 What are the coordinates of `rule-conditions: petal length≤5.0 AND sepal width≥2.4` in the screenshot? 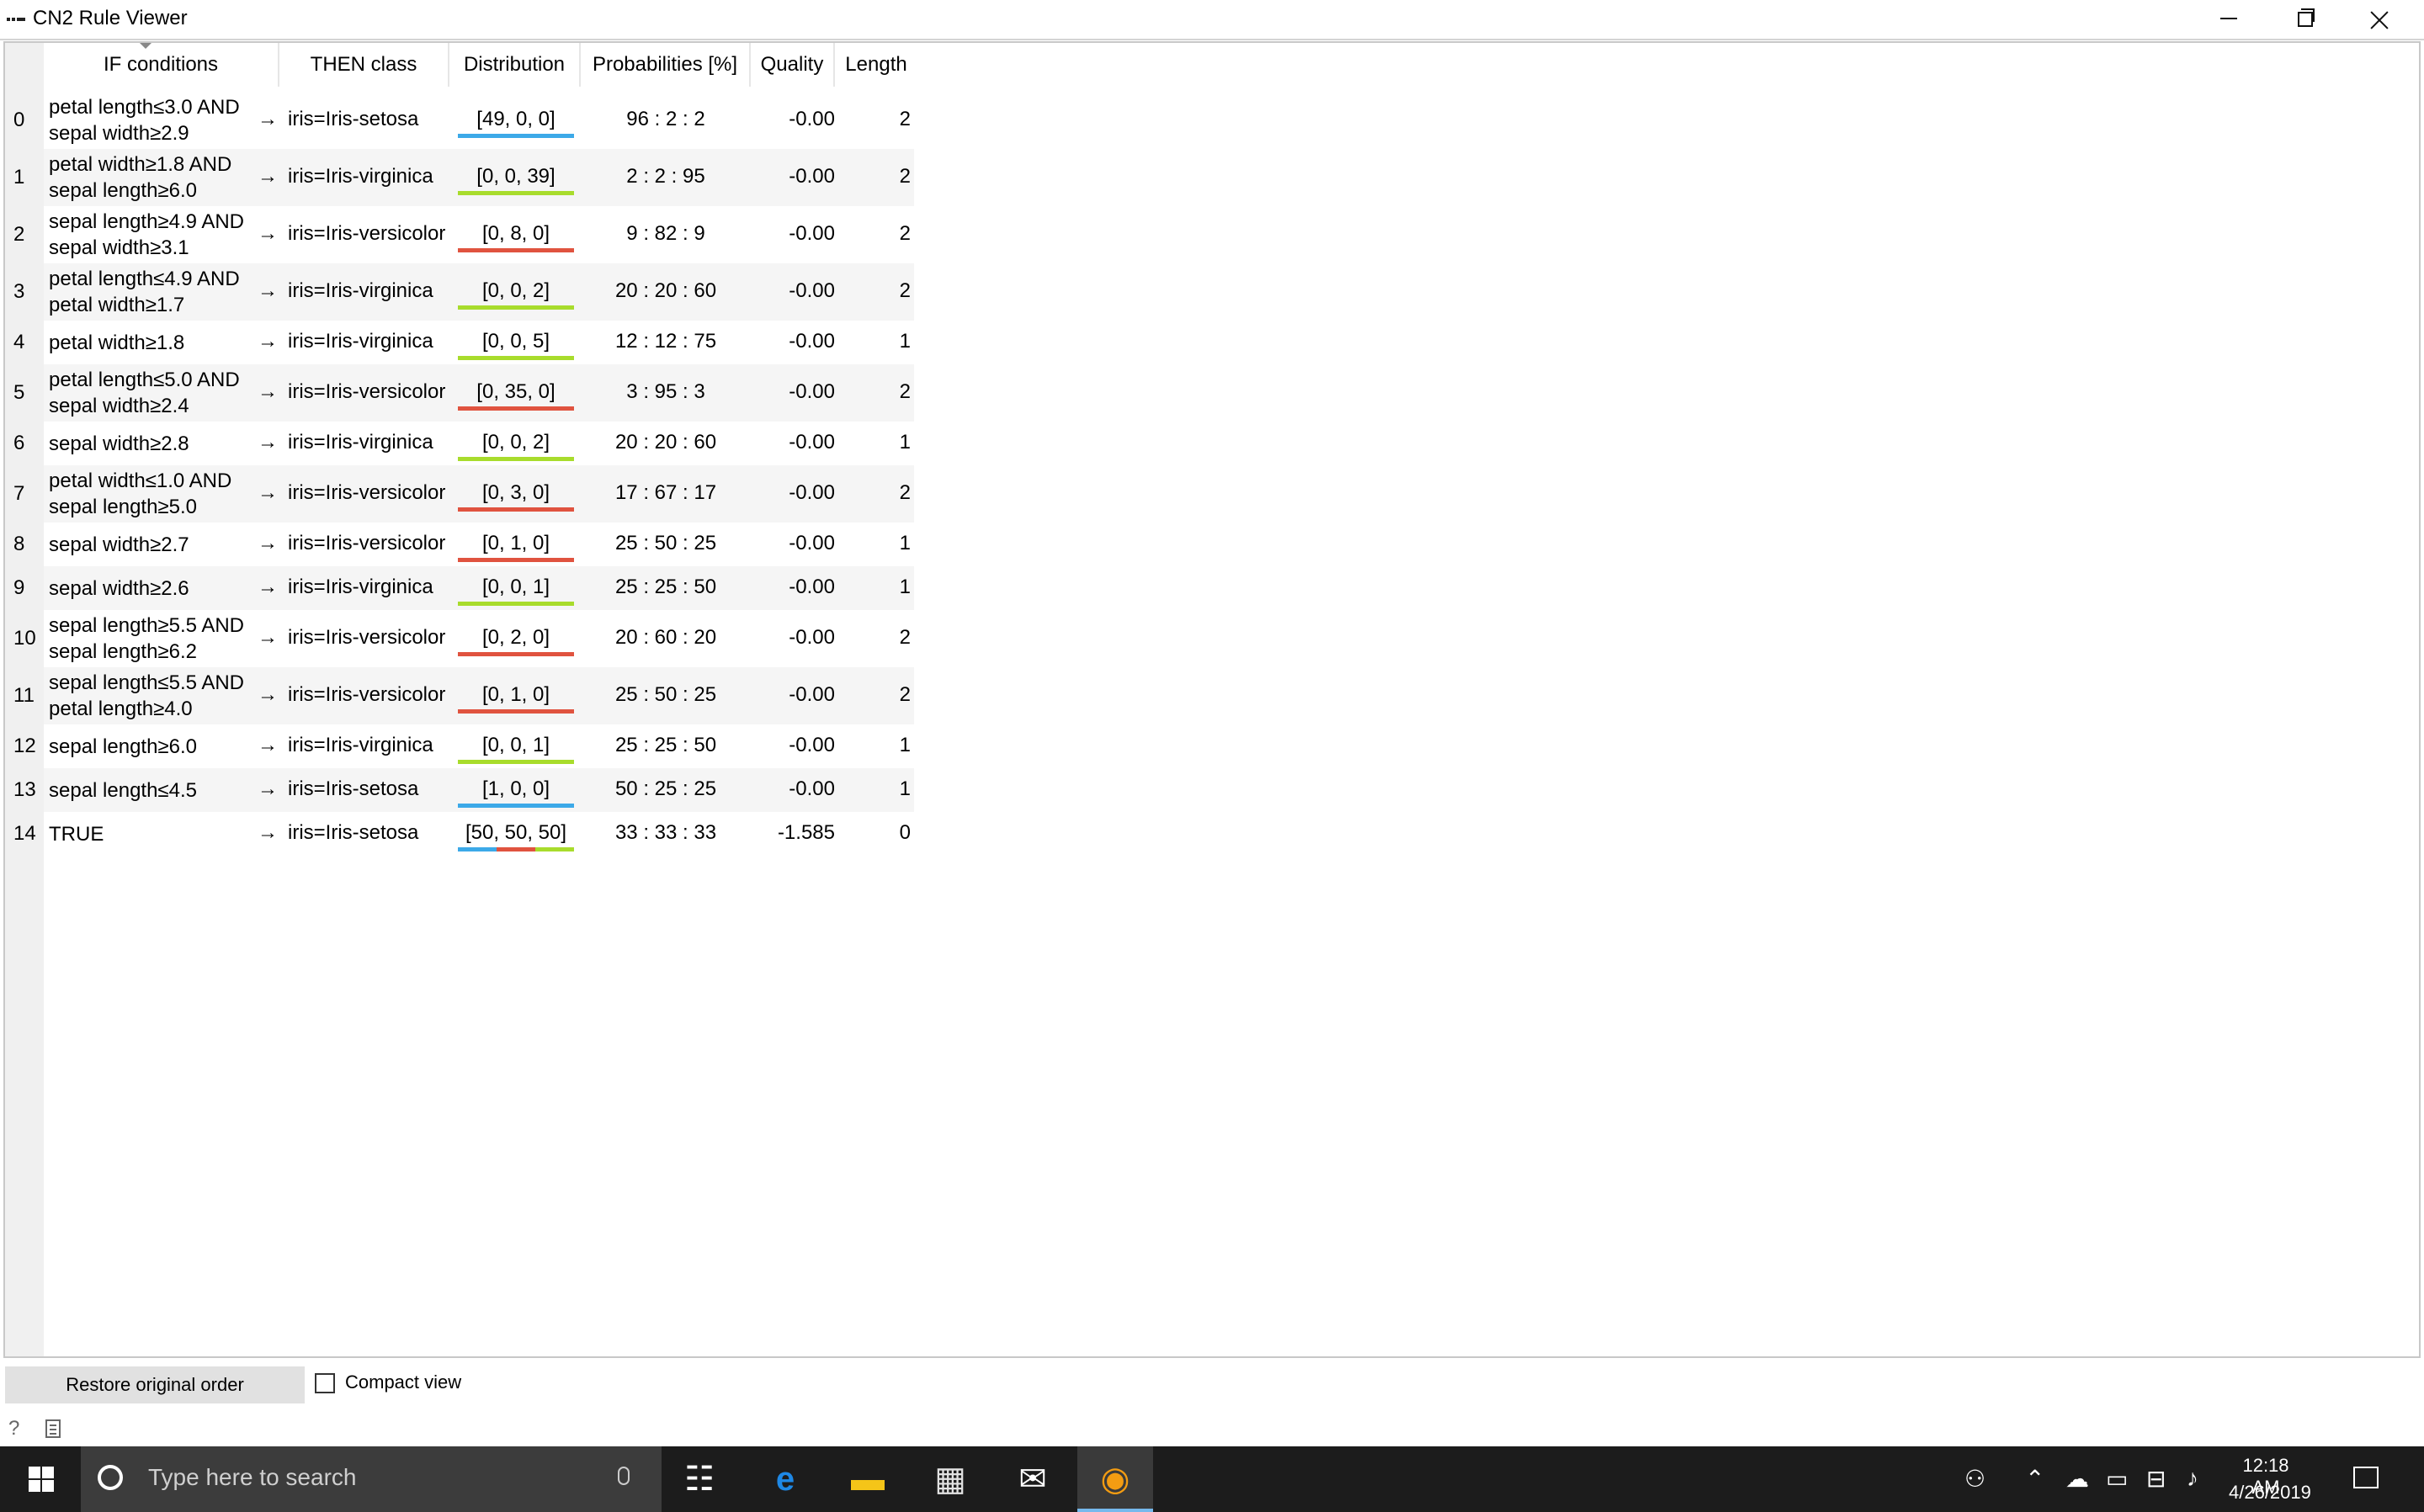 It's located at (154, 393).